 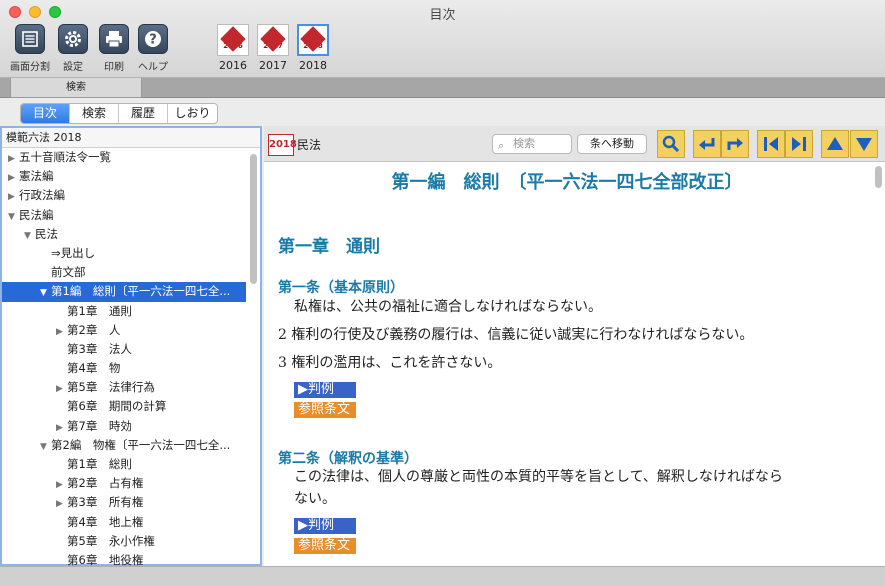 What do you see at coordinates (524, 143) in the screenshot?
I see `search-placeholder: 検索` at bounding box center [524, 143].